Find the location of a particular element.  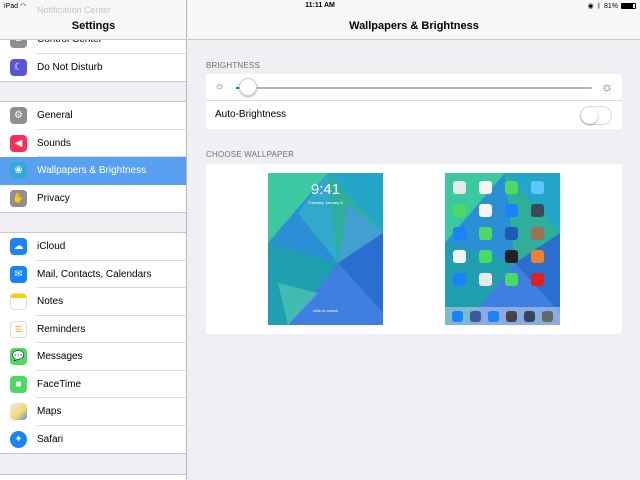

flower-icon: ❀ is located at coordinates (18, 171).